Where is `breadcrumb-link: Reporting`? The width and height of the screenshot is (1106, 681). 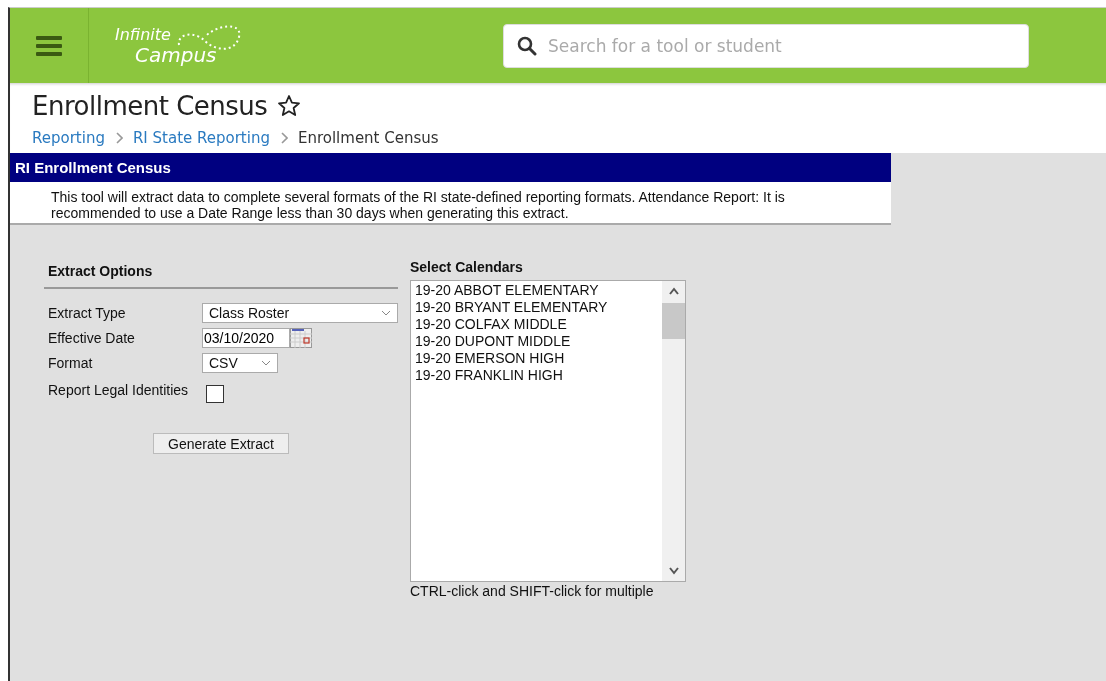
breadcrumb-link: Reporting is located at coordinates (68, 138).